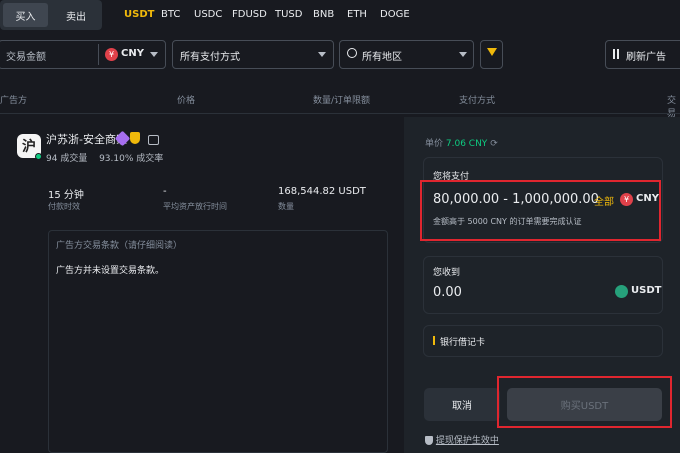 The height and width of the screenshot is (453, 680). I want to click on currency-select: CNY, so click(132, 53).